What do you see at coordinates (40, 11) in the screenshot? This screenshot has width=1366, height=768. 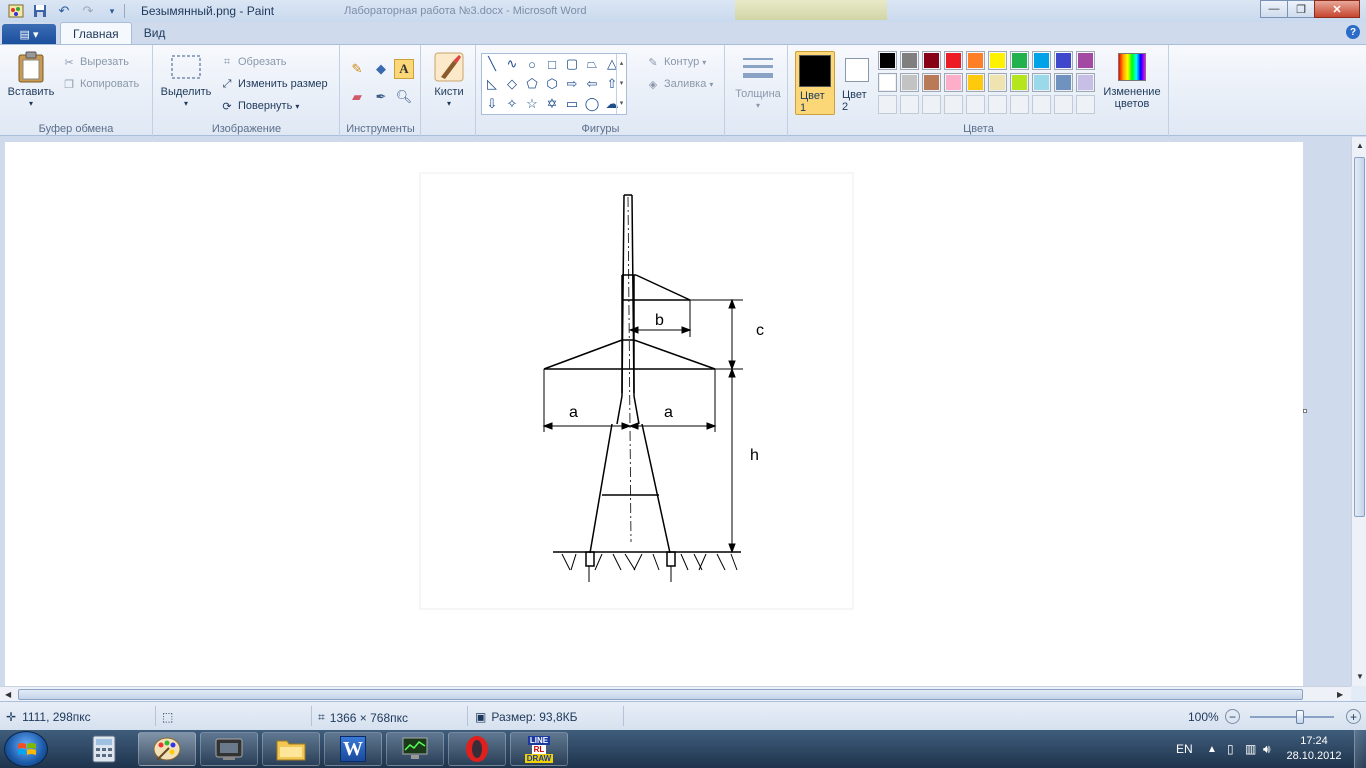 I see `save-icon` at bounding box center [40, 11].